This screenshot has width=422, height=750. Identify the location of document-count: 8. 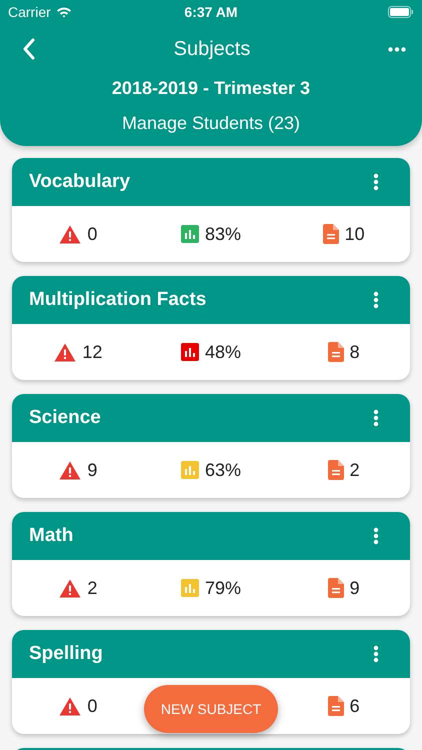
(355, 352).